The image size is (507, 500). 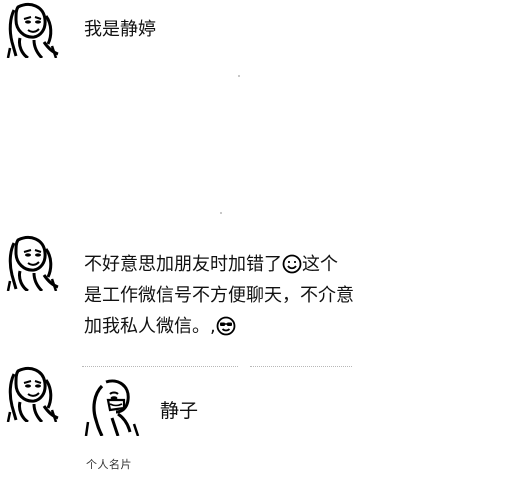 I want to click on contact-avatar, so click(x=112, y=407).